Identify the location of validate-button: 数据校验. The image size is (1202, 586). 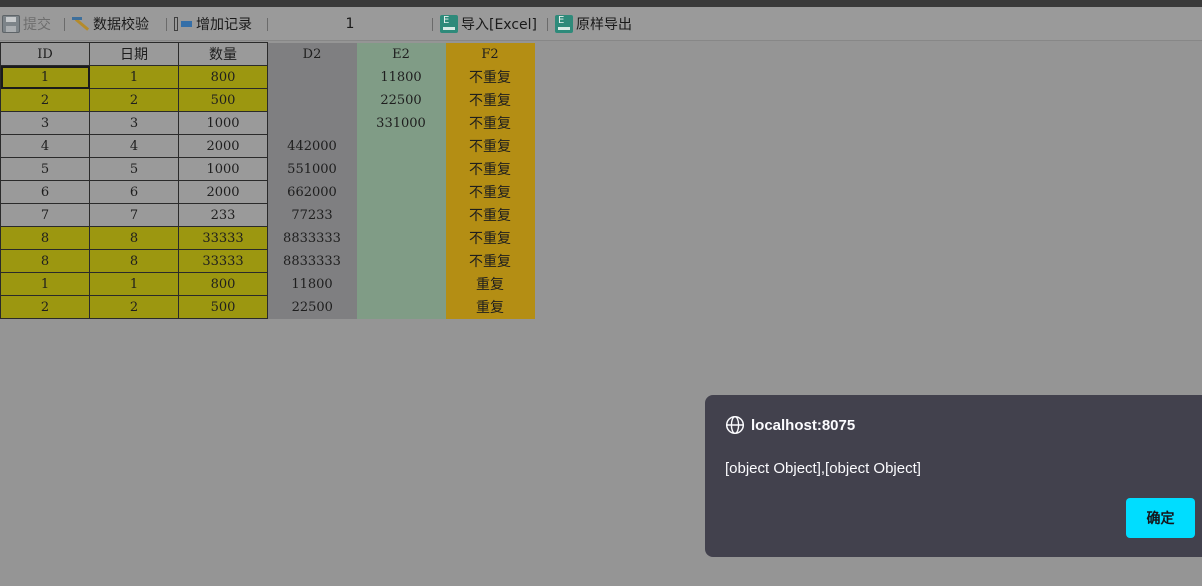
(110, 24).